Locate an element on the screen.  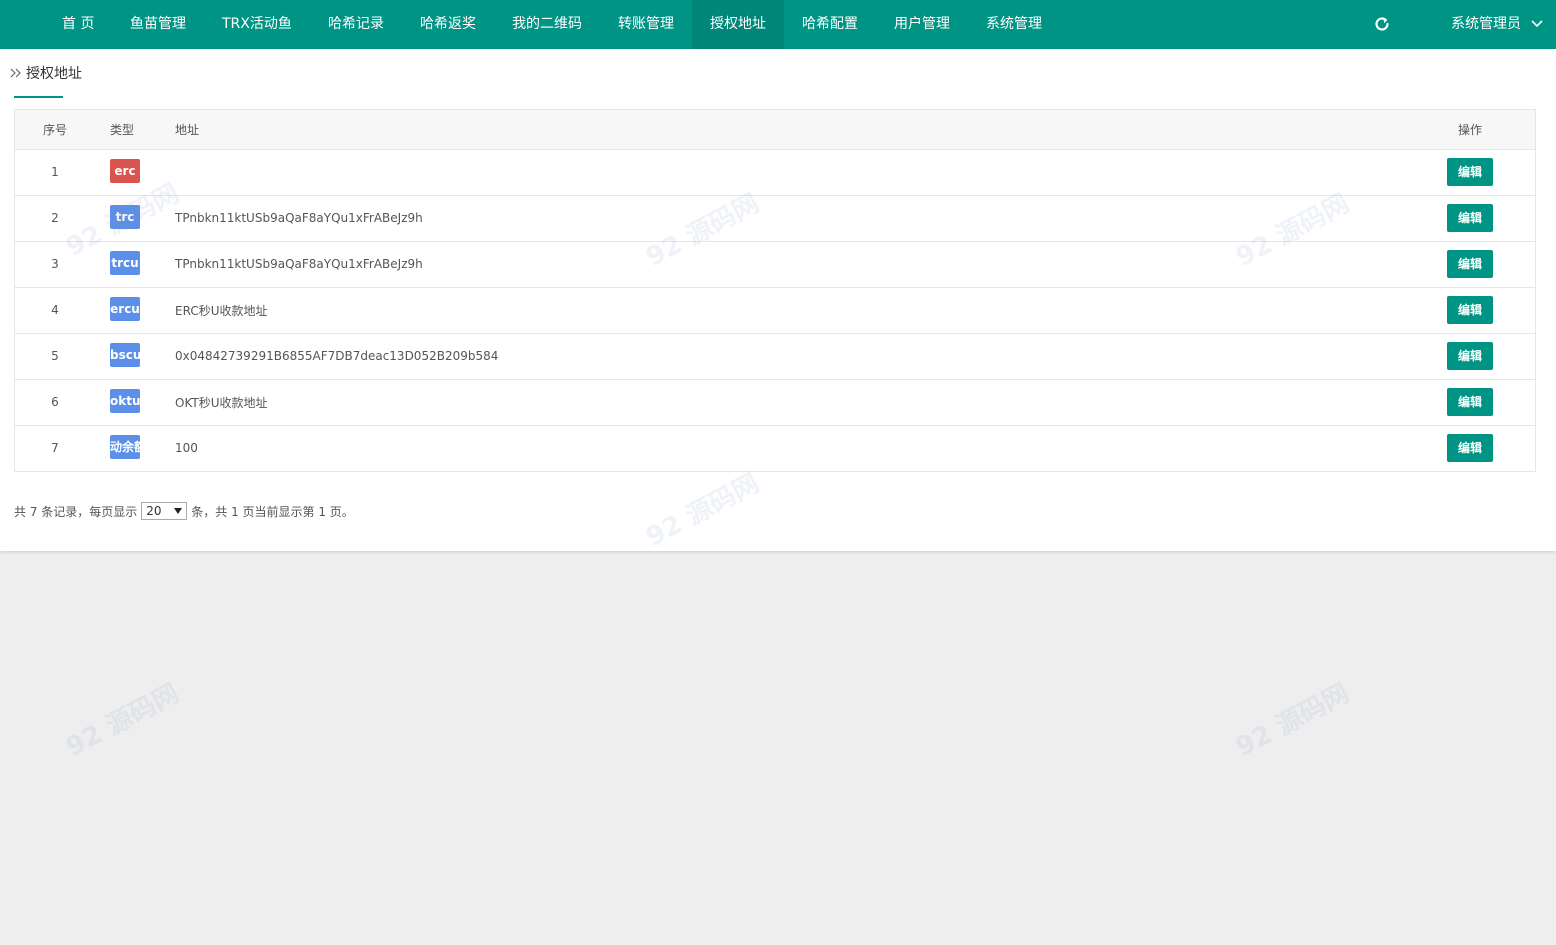
breadcrumb: 授权地址 is located at coordinates (46, 73).